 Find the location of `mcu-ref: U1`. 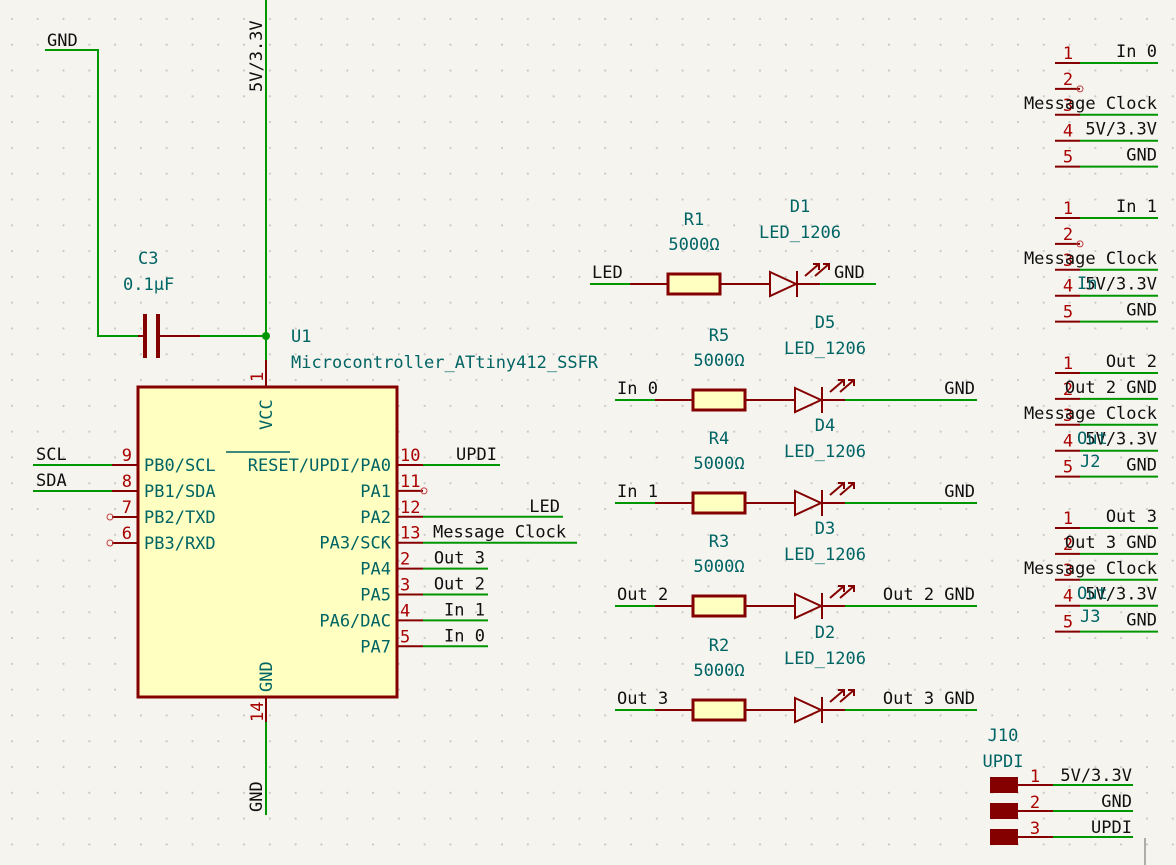

mcu-ref: U1 is located at coordinates (301, 337).